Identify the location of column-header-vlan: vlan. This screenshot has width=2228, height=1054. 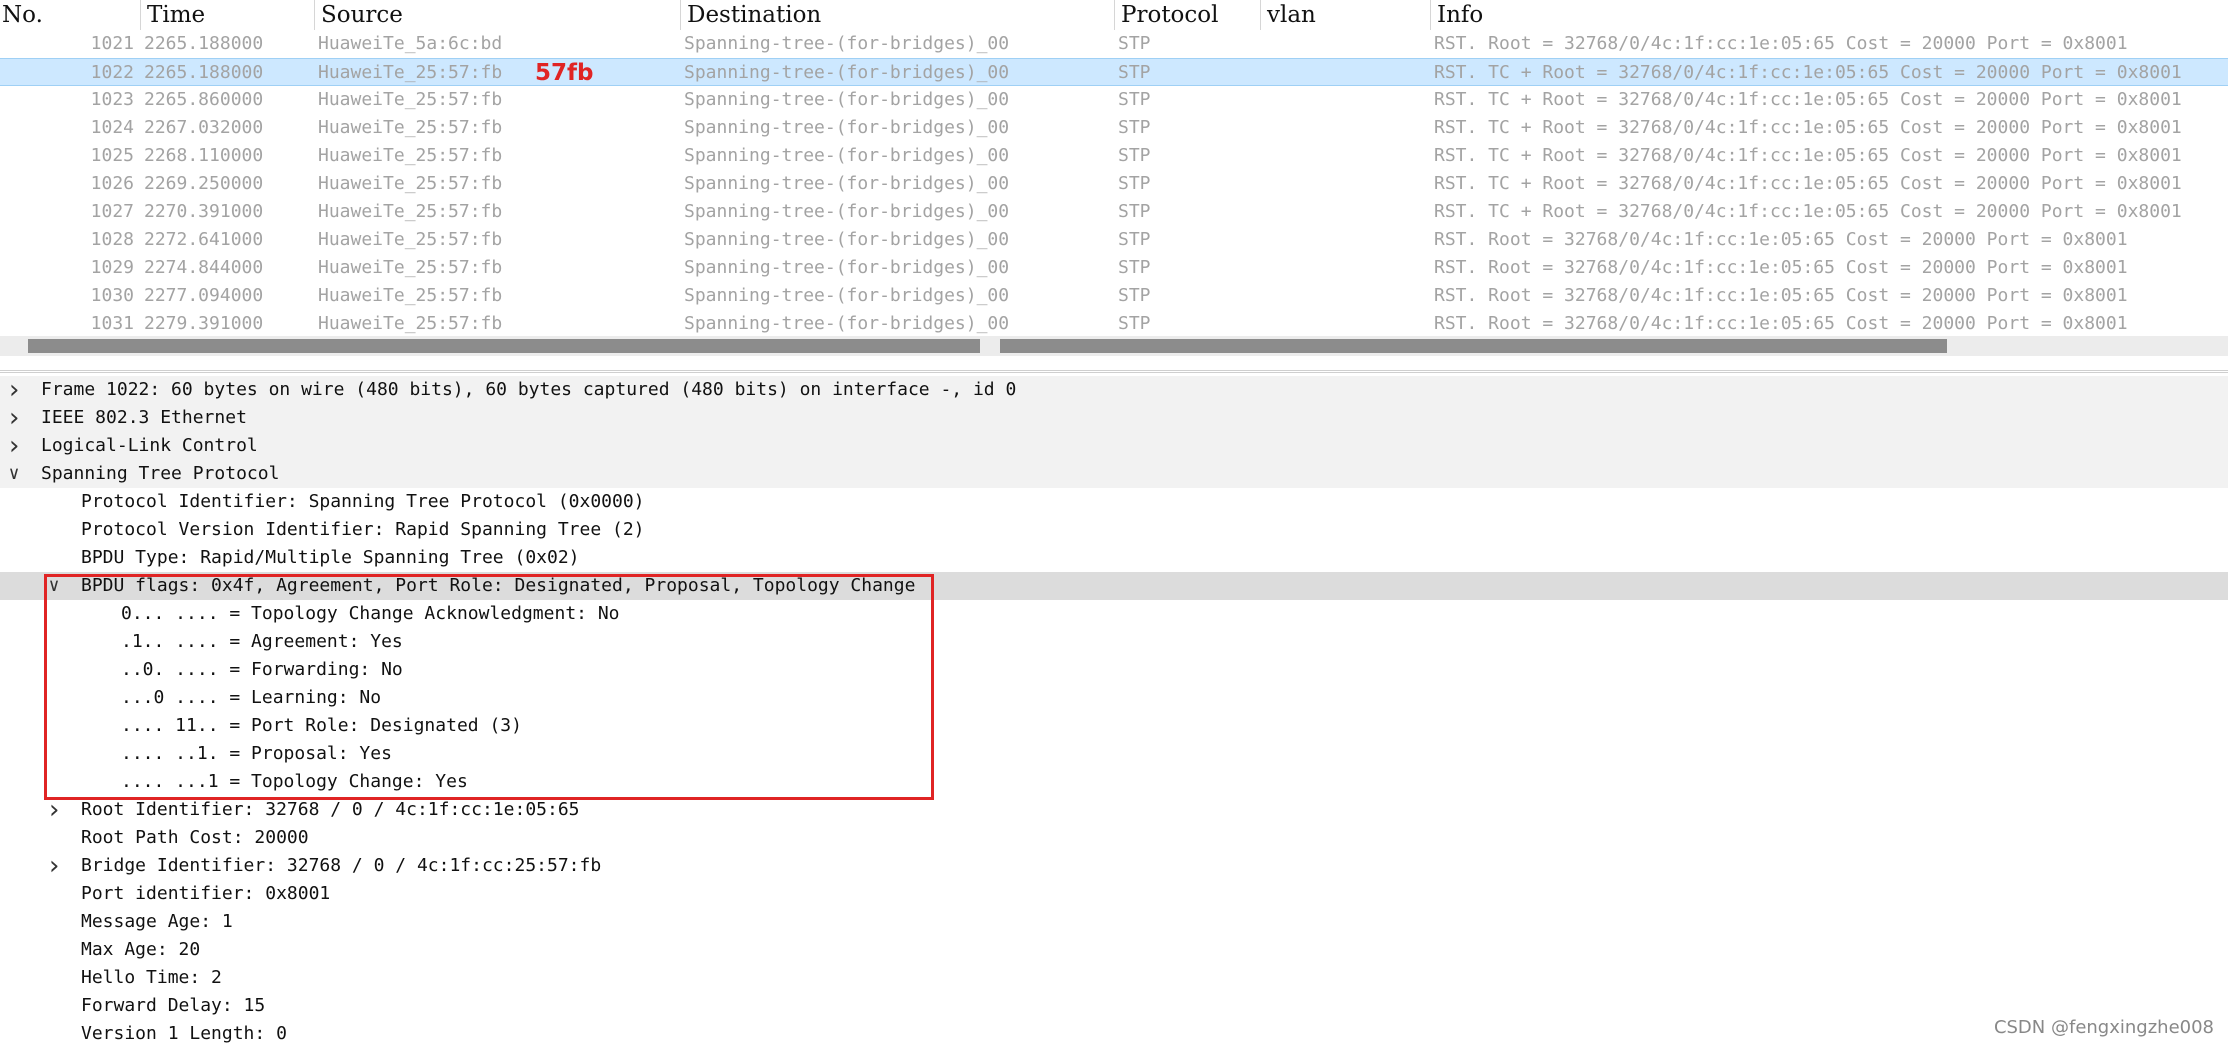
(1345, 15).